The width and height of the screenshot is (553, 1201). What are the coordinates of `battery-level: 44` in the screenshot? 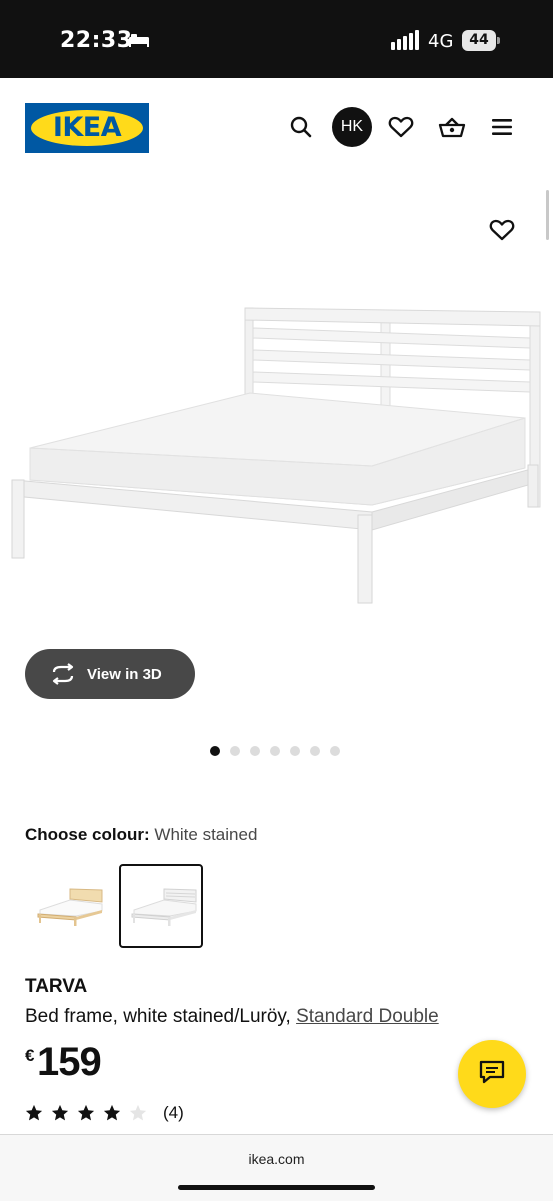 It's located at (479, 40).